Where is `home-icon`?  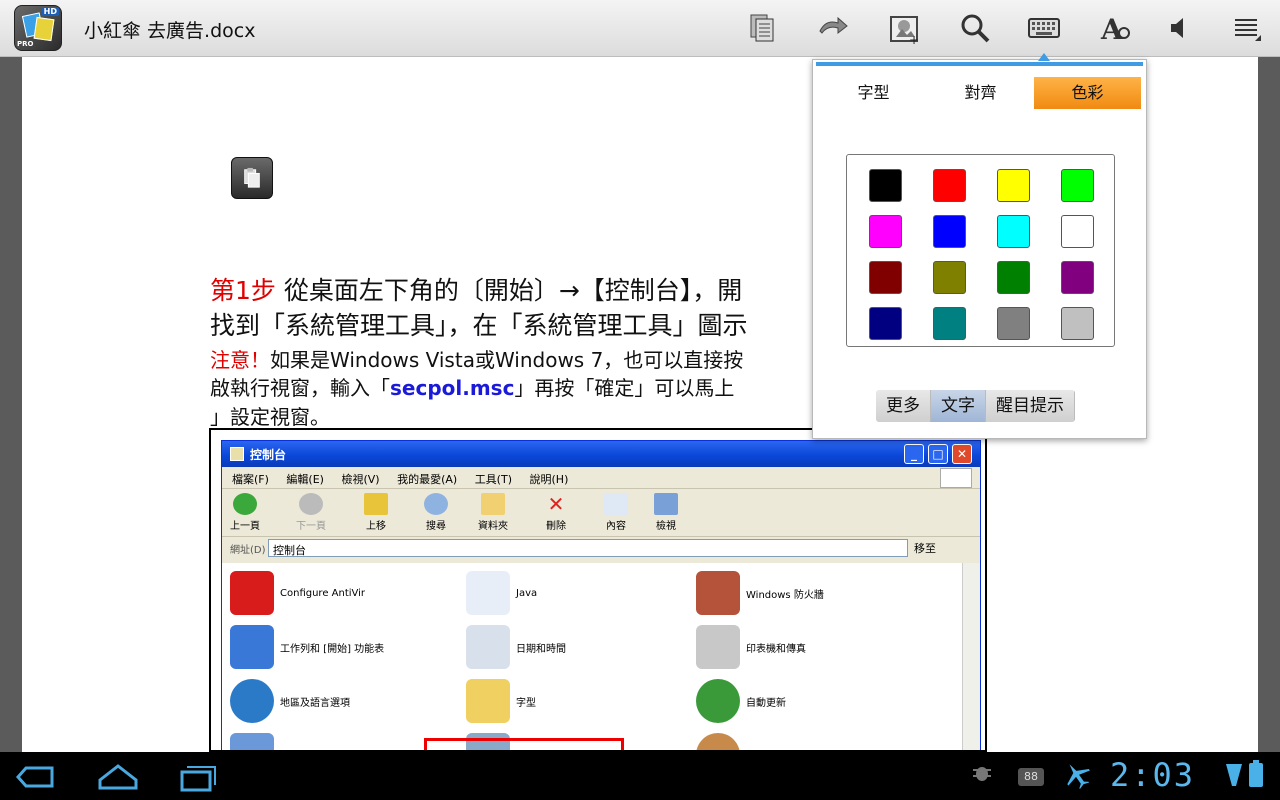 home-icon is located at coordinates (118, 777).